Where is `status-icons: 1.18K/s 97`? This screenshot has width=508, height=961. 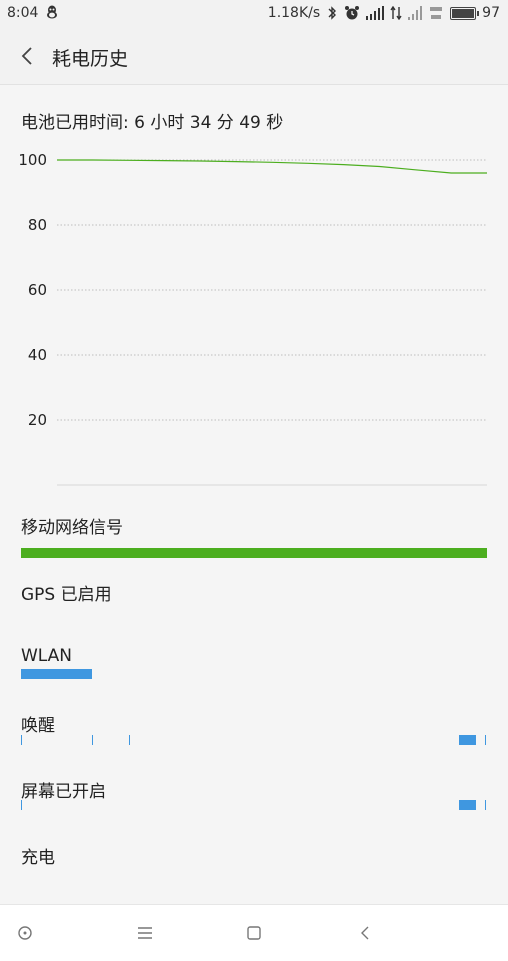 status-icons: 1.18K/s 97 is located at coordinates (384, 13).